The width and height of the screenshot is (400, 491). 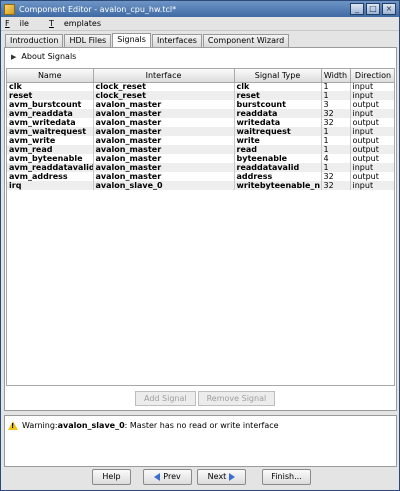 I want to click on add-signal-button: Add Signal, so click(x=165, y=398).